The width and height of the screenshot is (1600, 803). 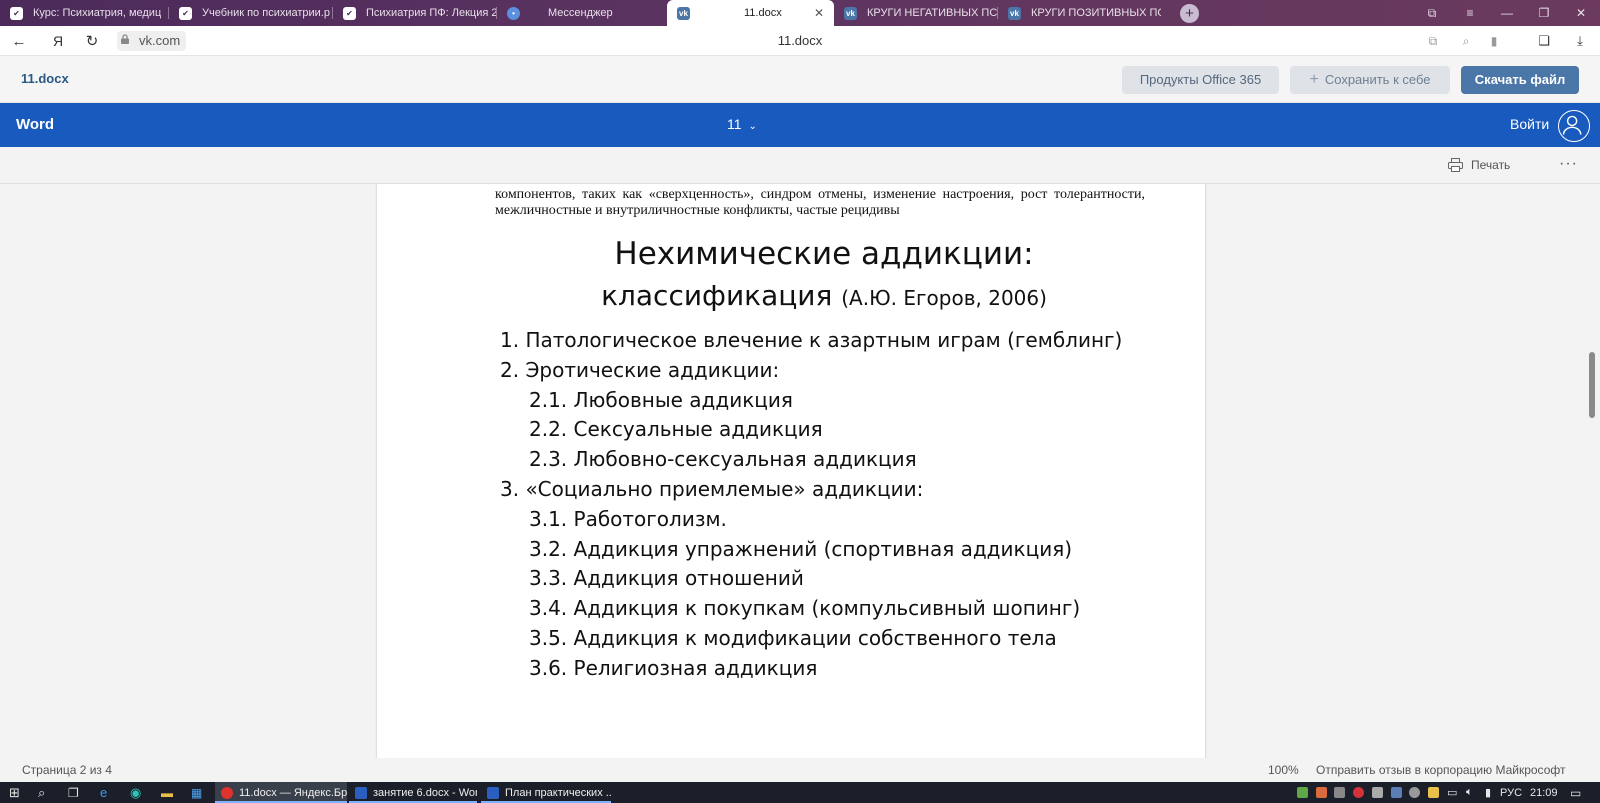 I want to click on list-item: 2. Эротические аддикции:, so click(x=640, y=370).